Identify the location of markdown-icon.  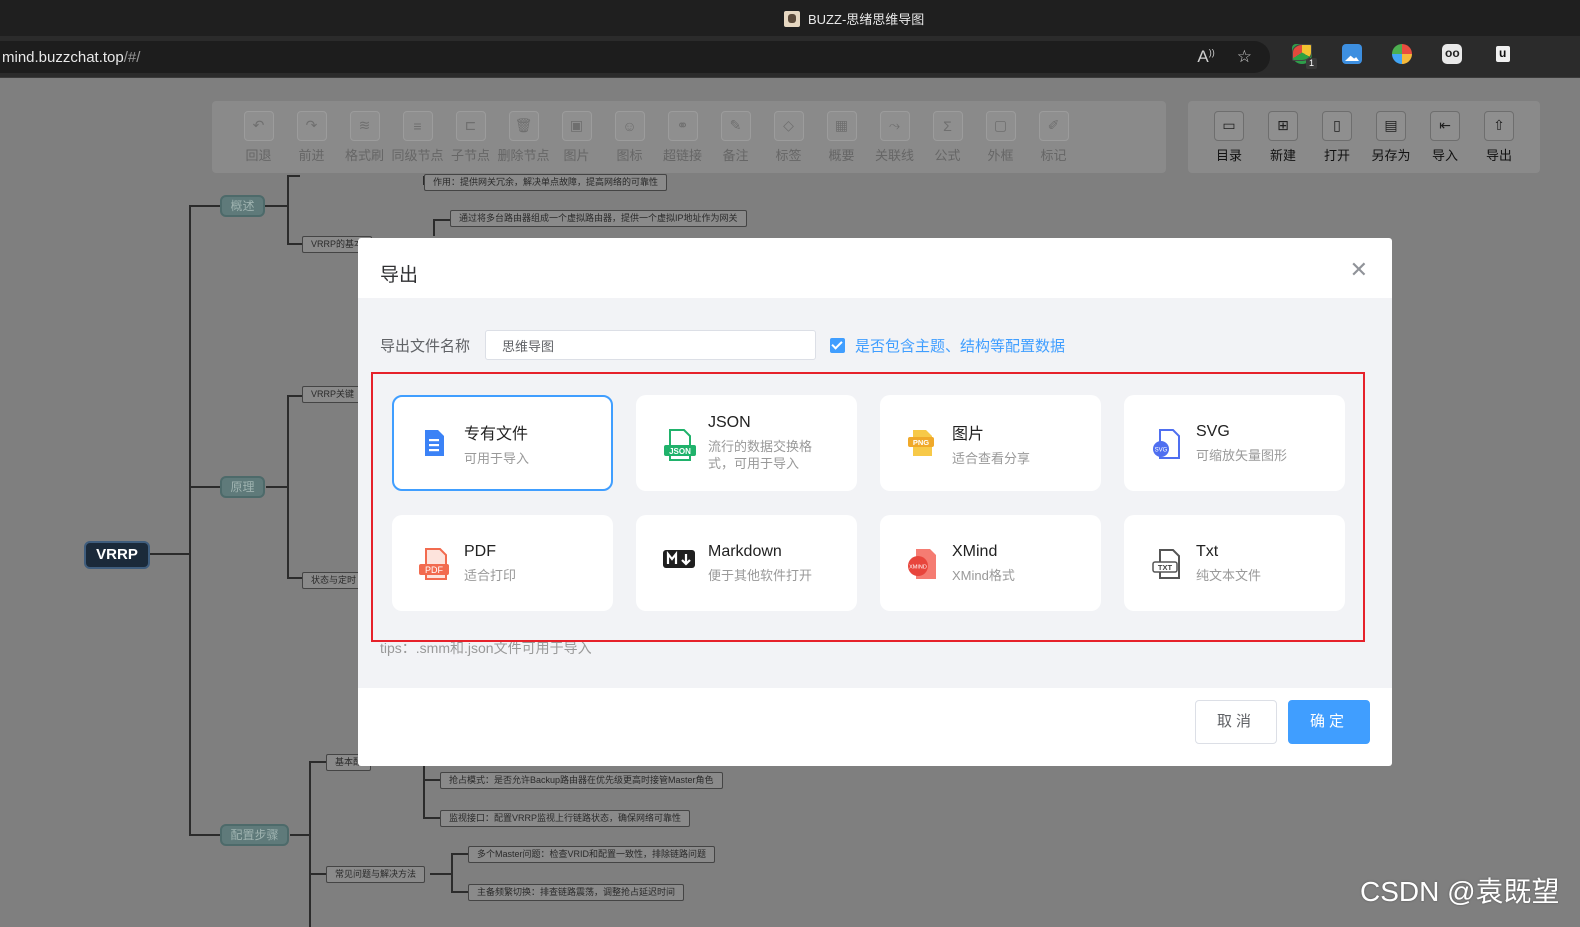
(678, 563).